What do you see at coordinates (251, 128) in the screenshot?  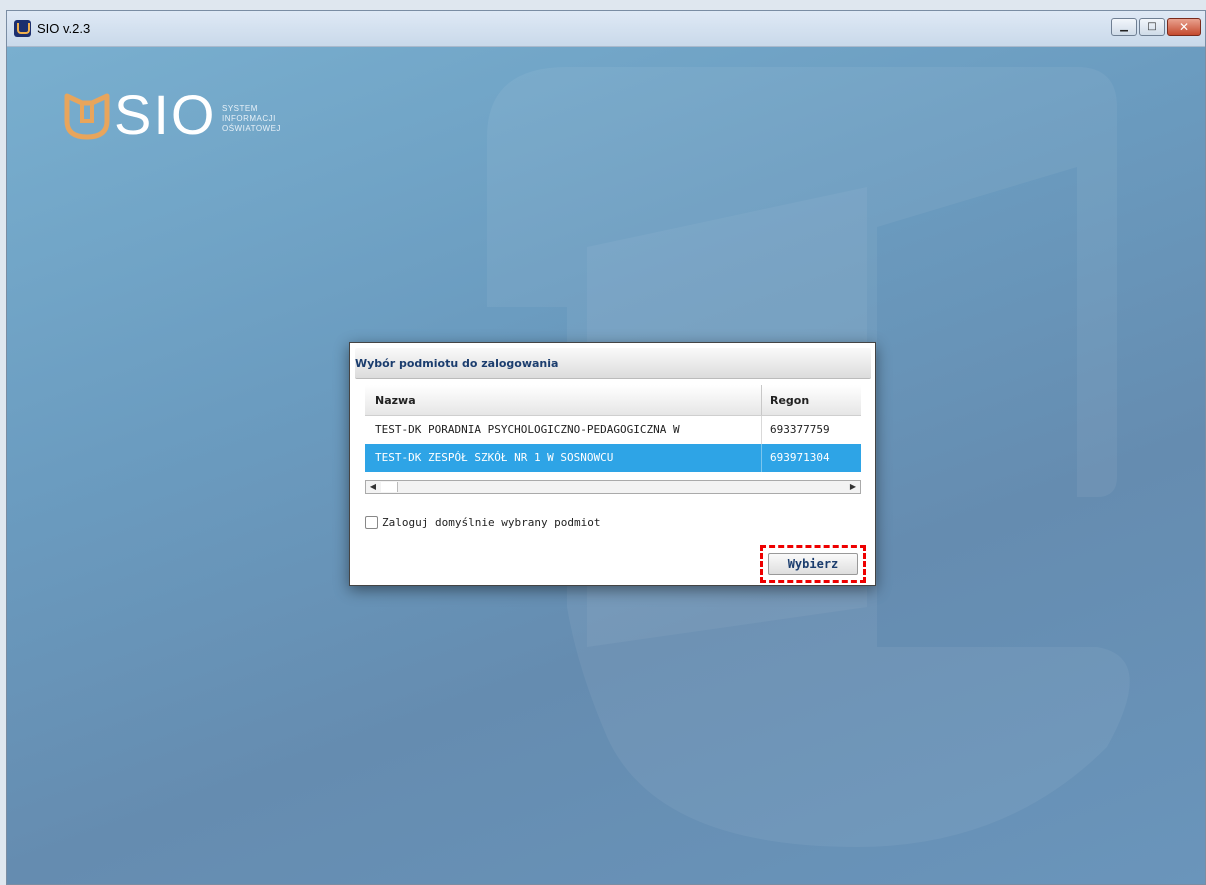 I see `logo-subtitle-line: OŚWIATOWEJ` at bounding box center [251, 128].